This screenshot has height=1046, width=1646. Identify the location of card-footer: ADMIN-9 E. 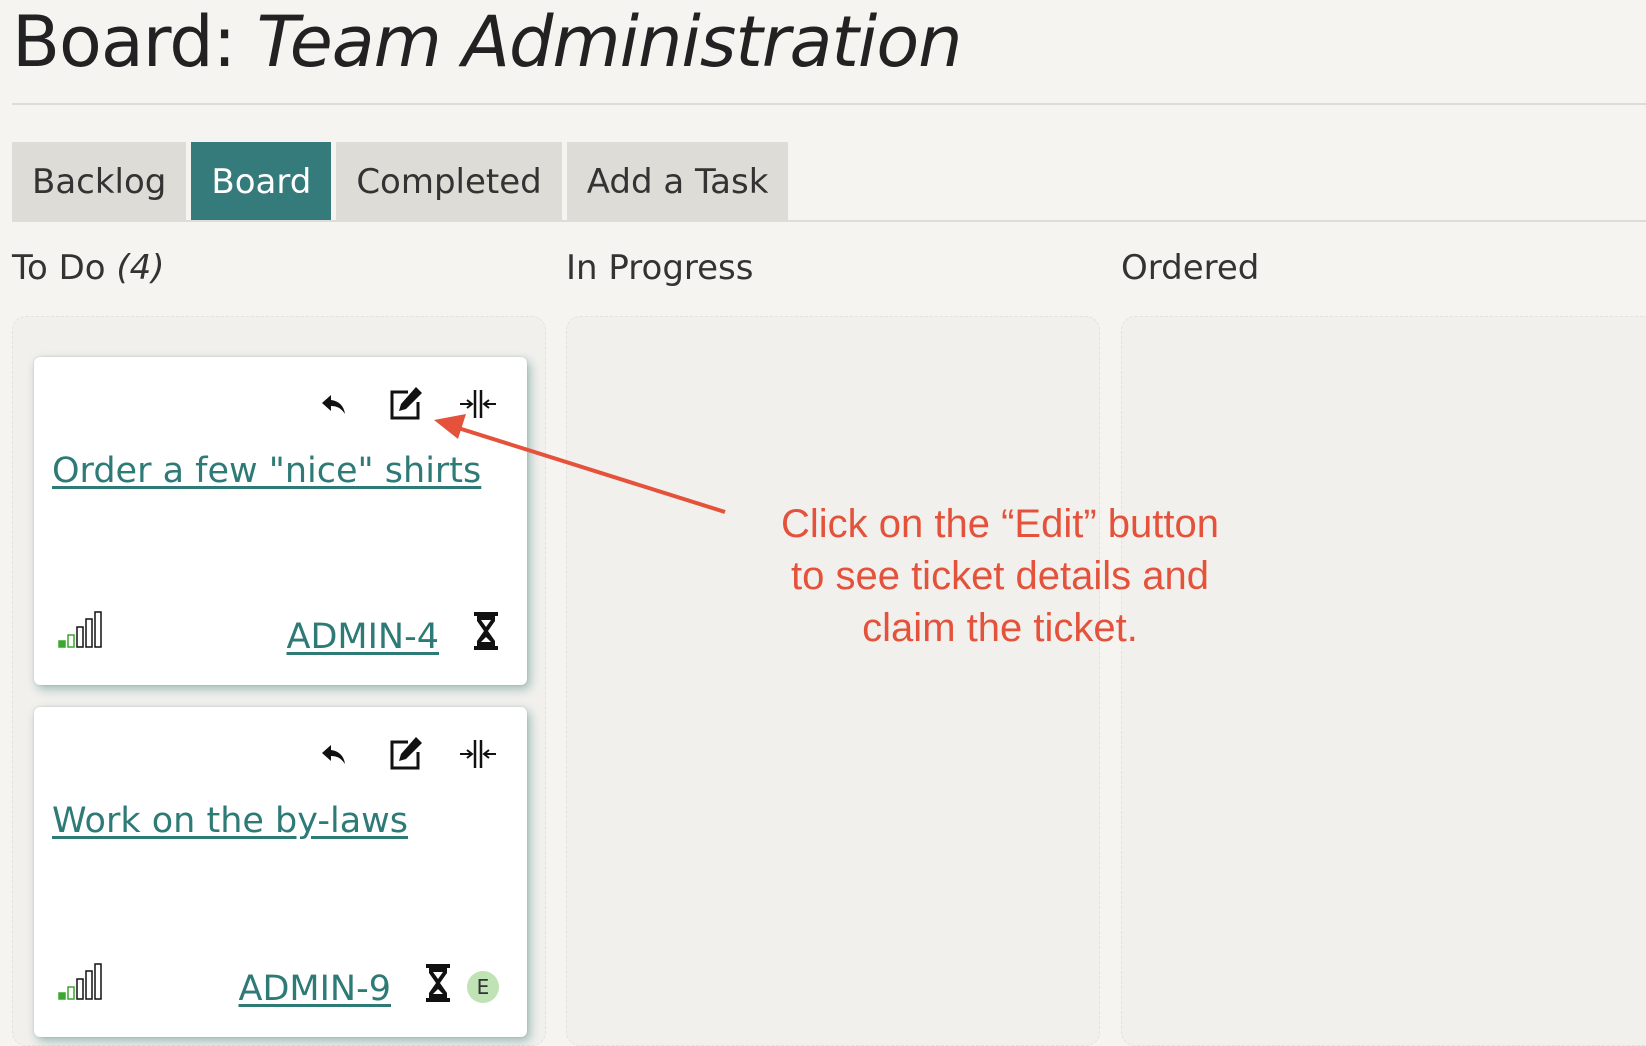
(278, 987).